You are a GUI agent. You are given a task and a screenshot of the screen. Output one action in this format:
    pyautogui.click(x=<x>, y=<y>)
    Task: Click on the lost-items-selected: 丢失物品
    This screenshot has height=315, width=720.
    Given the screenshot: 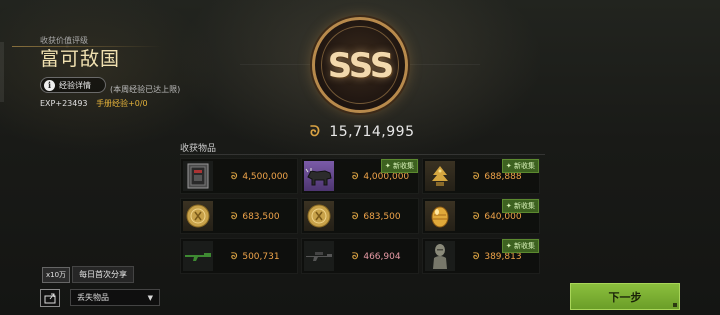 What is the action you would take?
    pyautogui.click(x=93, y=297)
    